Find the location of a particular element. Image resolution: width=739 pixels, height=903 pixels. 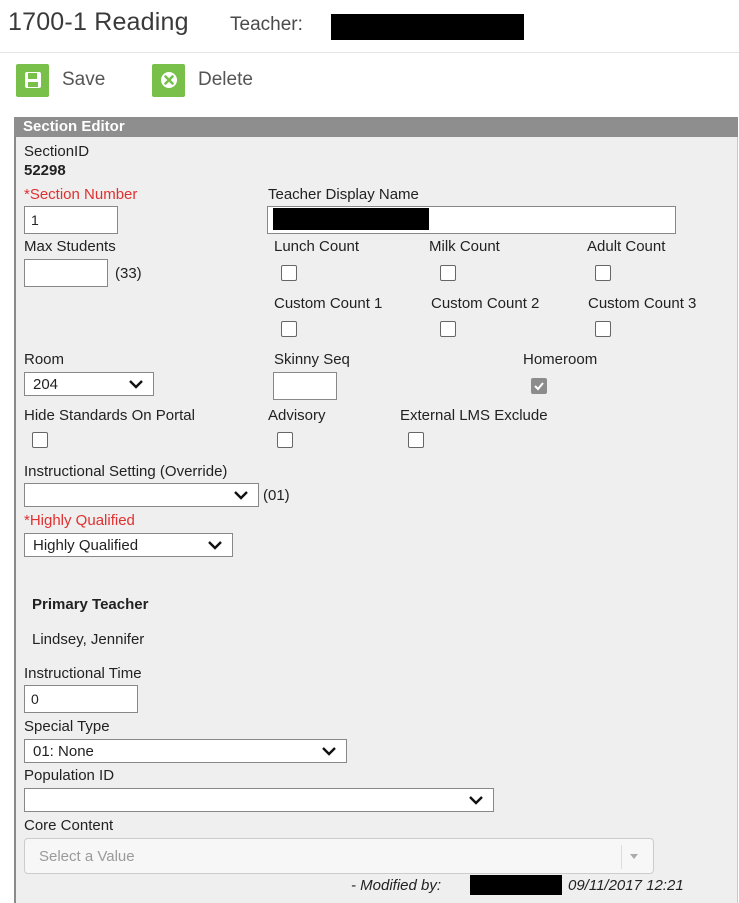

custom-count-3-checkbox is located at coordinates (603, 329).